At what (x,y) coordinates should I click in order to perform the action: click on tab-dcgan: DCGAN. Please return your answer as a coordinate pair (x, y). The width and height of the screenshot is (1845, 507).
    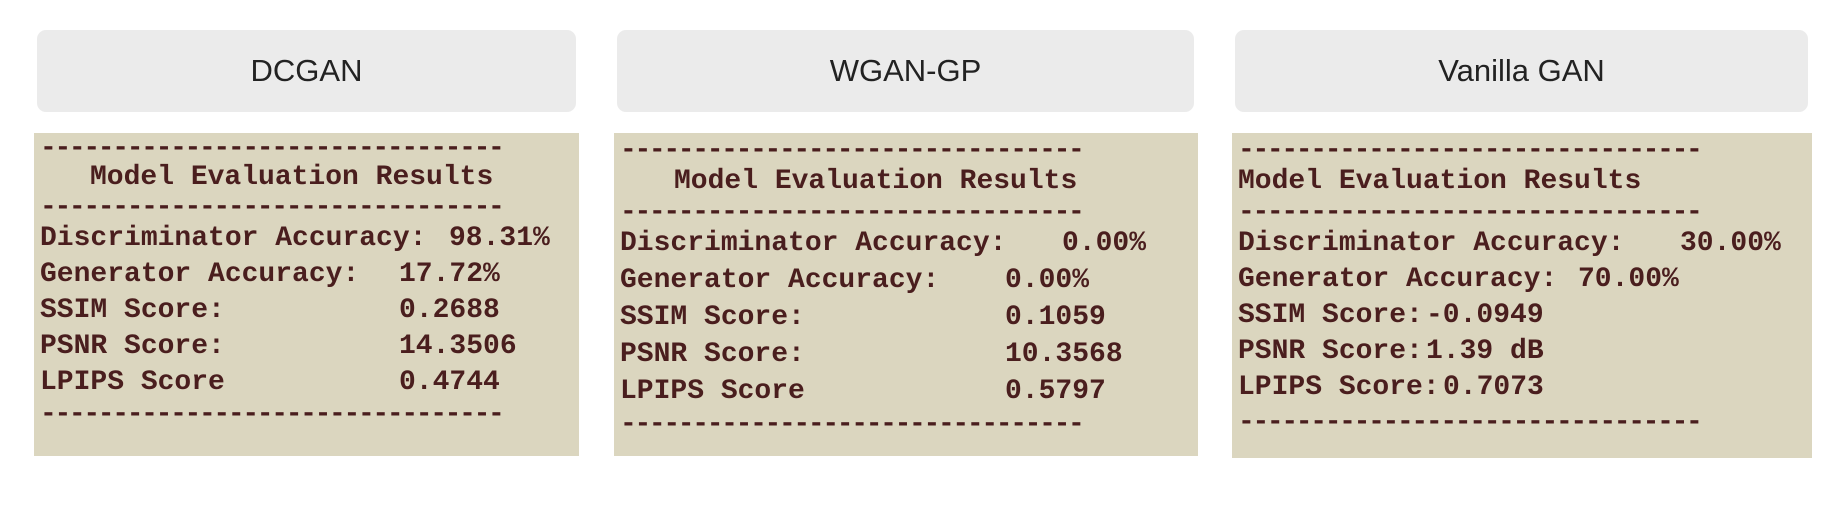
    Looking at the image, I should click on (306, 71).